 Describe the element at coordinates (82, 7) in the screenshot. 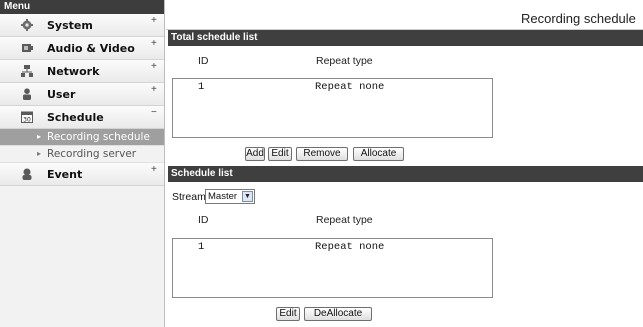

I see `menu-header: Menu` at that location.